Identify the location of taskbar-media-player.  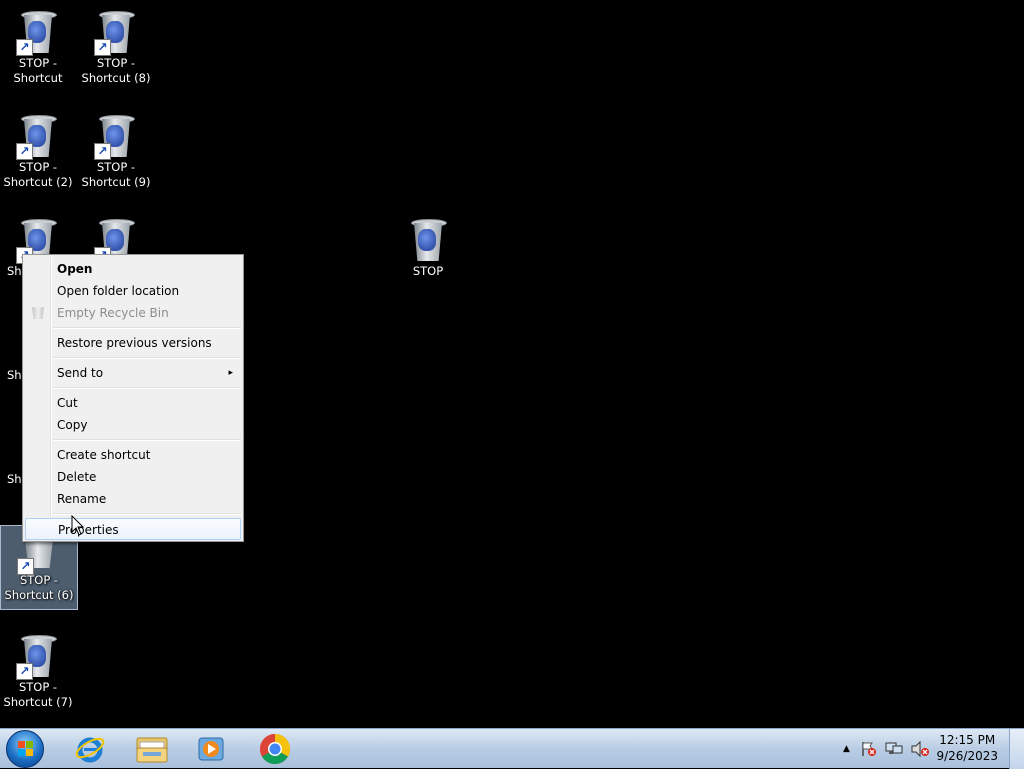
(212, 749).